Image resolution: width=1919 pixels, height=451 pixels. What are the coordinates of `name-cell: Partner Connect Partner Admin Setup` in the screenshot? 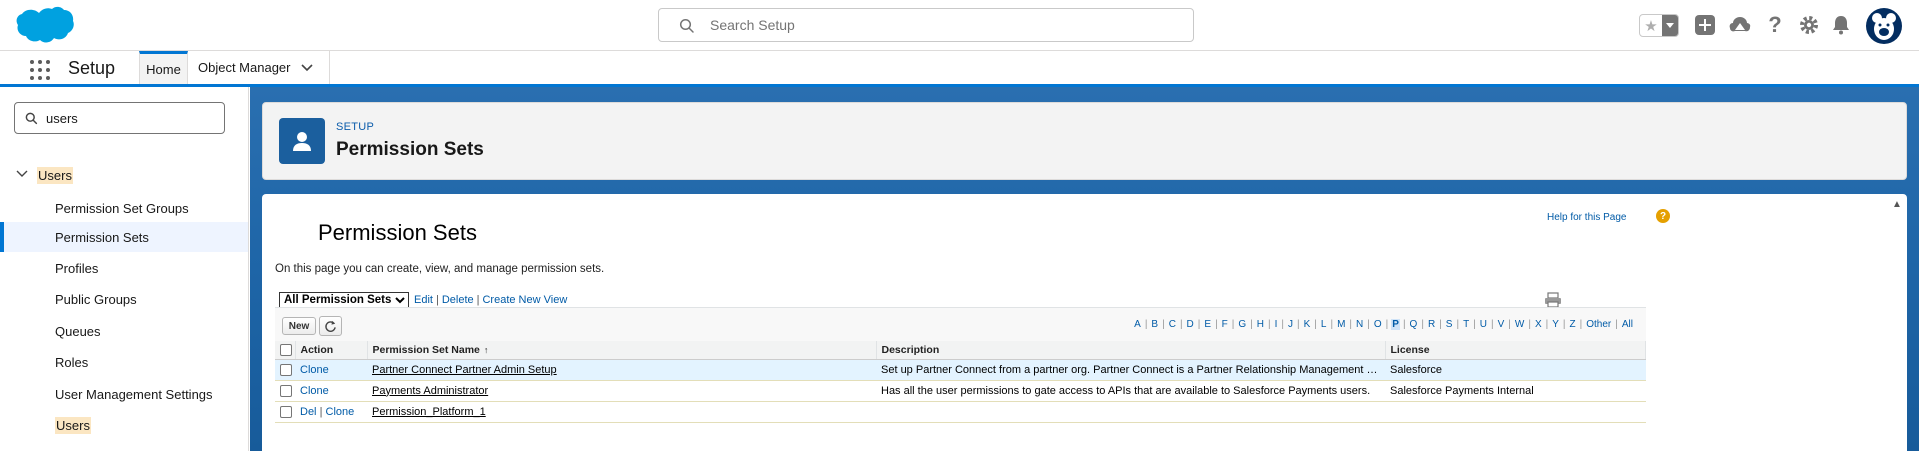 It's located at (621, 370).